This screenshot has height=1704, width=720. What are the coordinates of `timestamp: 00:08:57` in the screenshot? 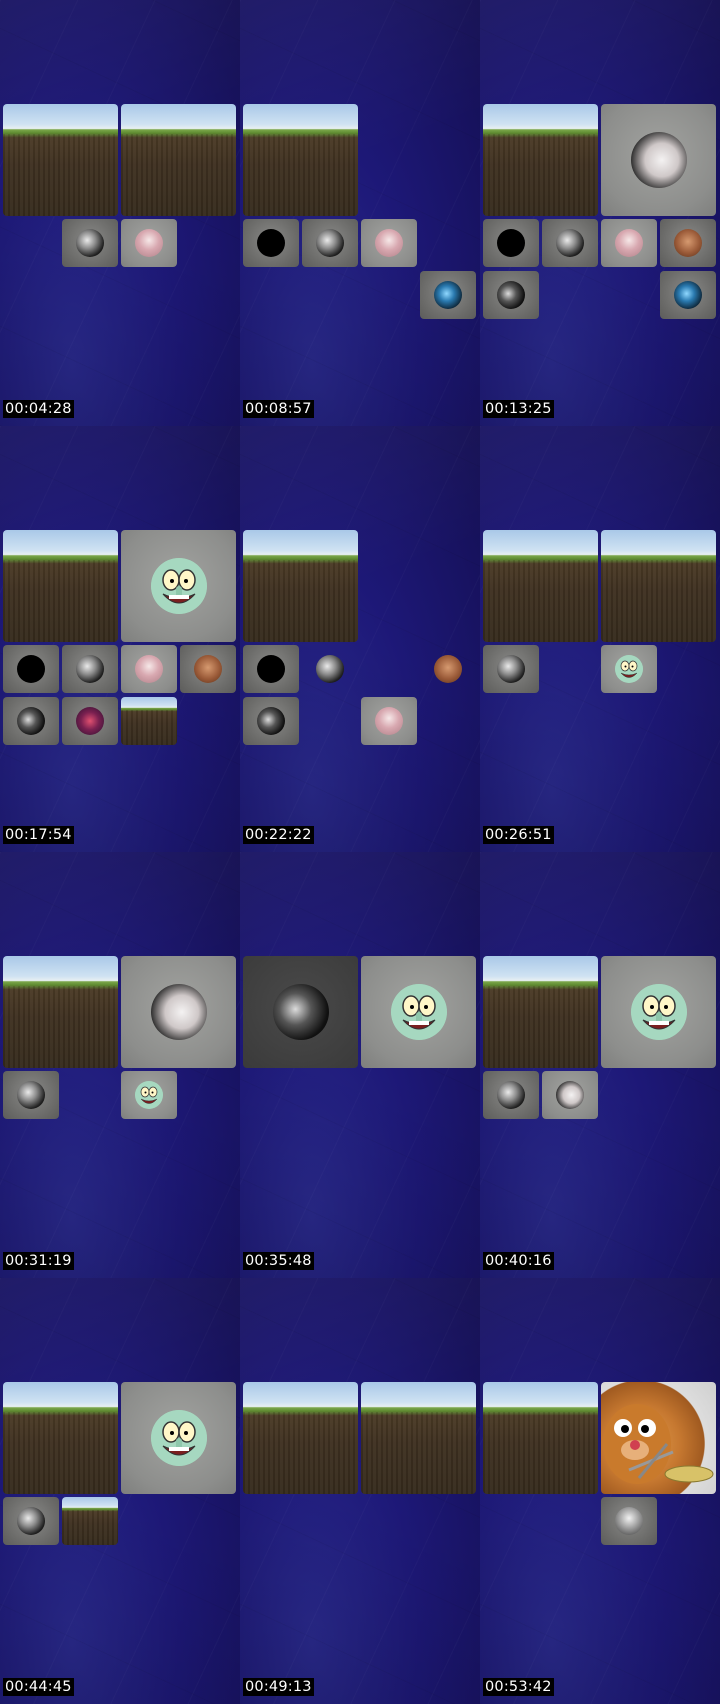 It's located at (278, 409).